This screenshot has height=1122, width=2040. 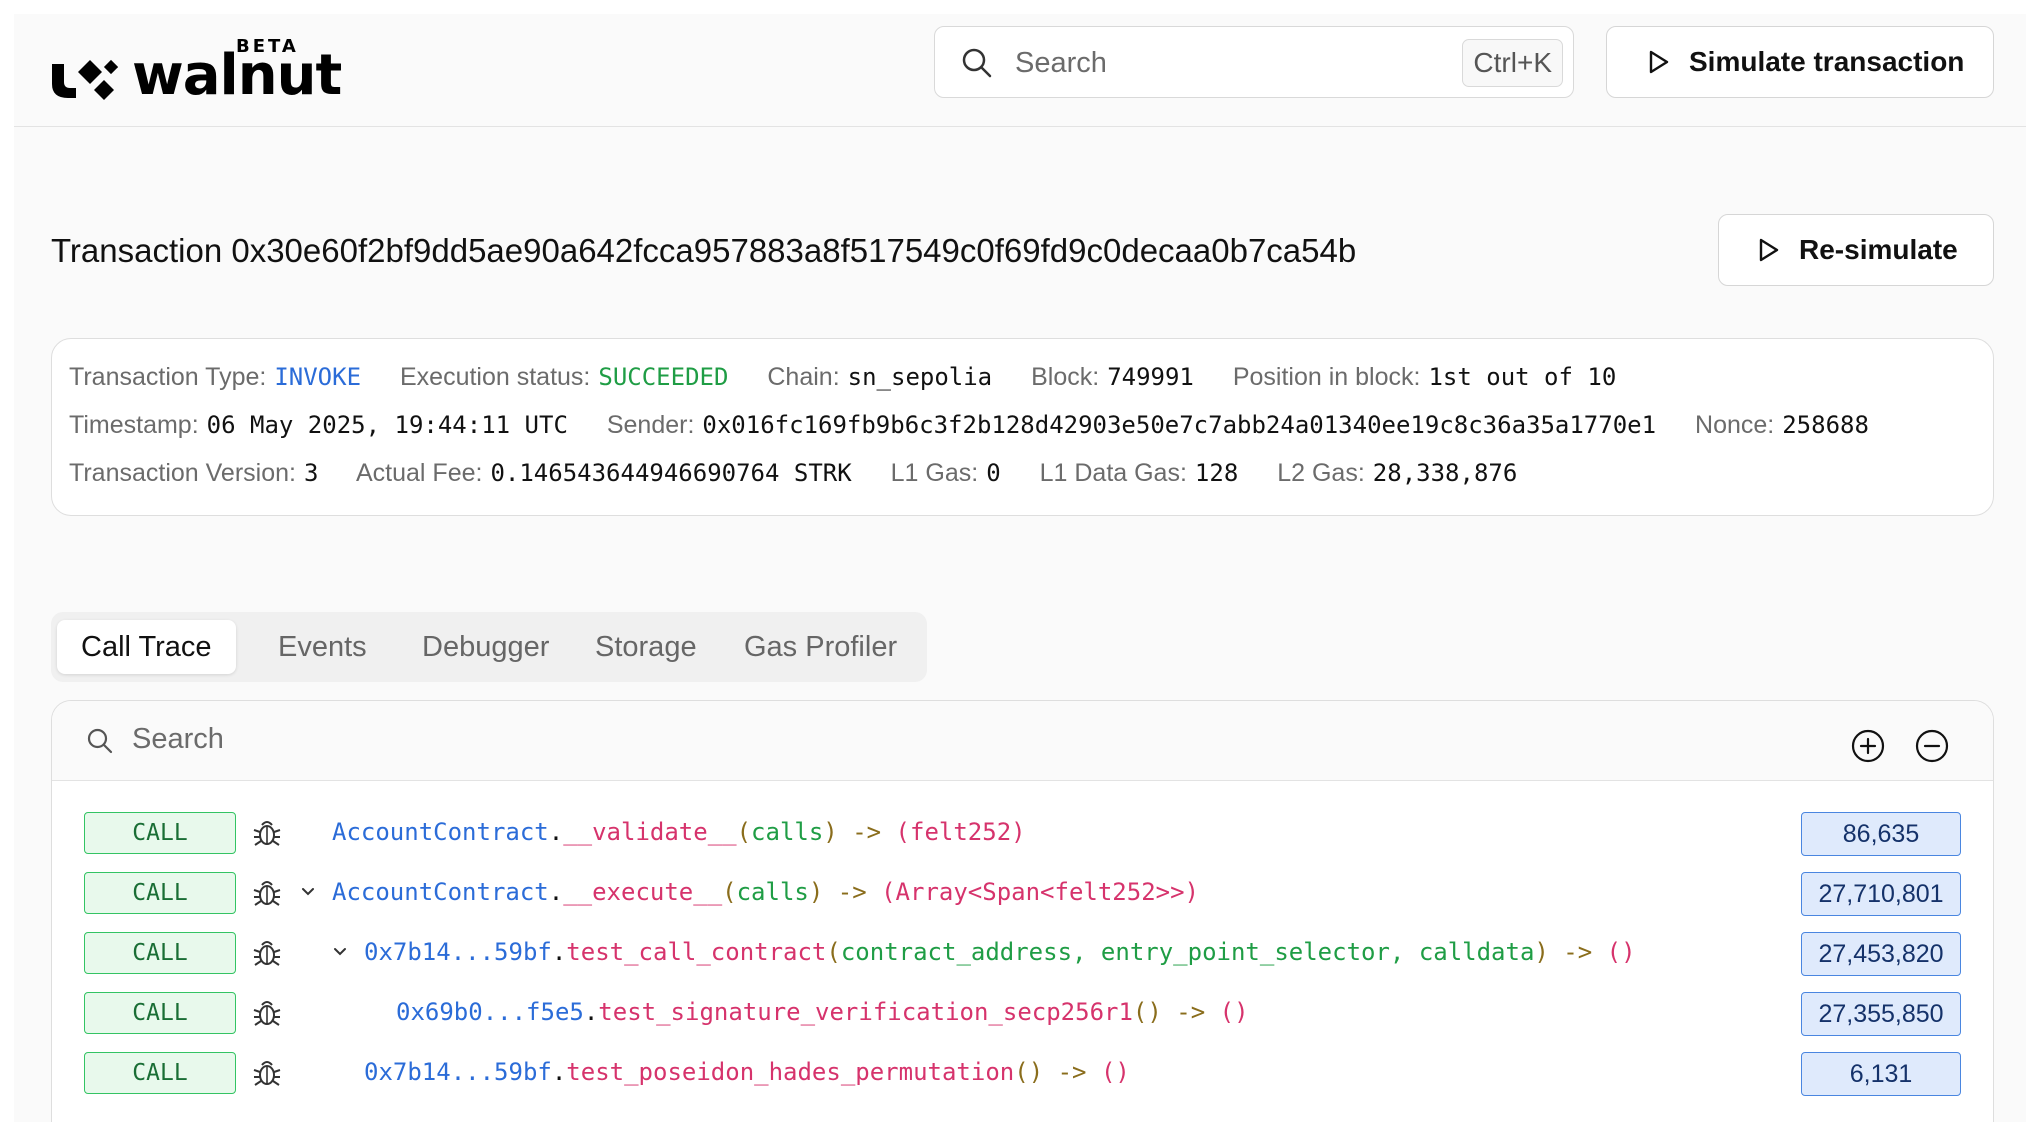 What do you see at coordinates (1113, 473) in the screenshot?
I see `l1-data-gas-label: L1 Data Gas:` at bounding box center [1113, 473].